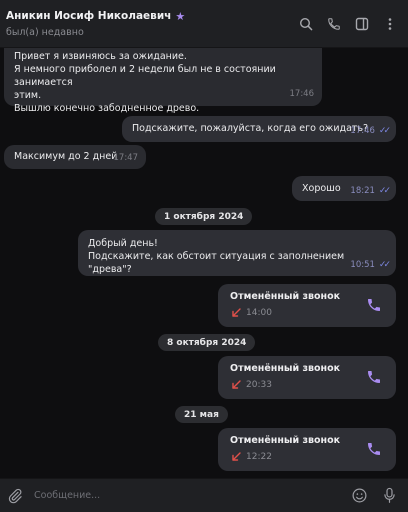 This screenshot has width=408, height=512. What do you see at coordinates (192, 495) in the screenshot?
I see `message-input` at bounding box center [192, 495].